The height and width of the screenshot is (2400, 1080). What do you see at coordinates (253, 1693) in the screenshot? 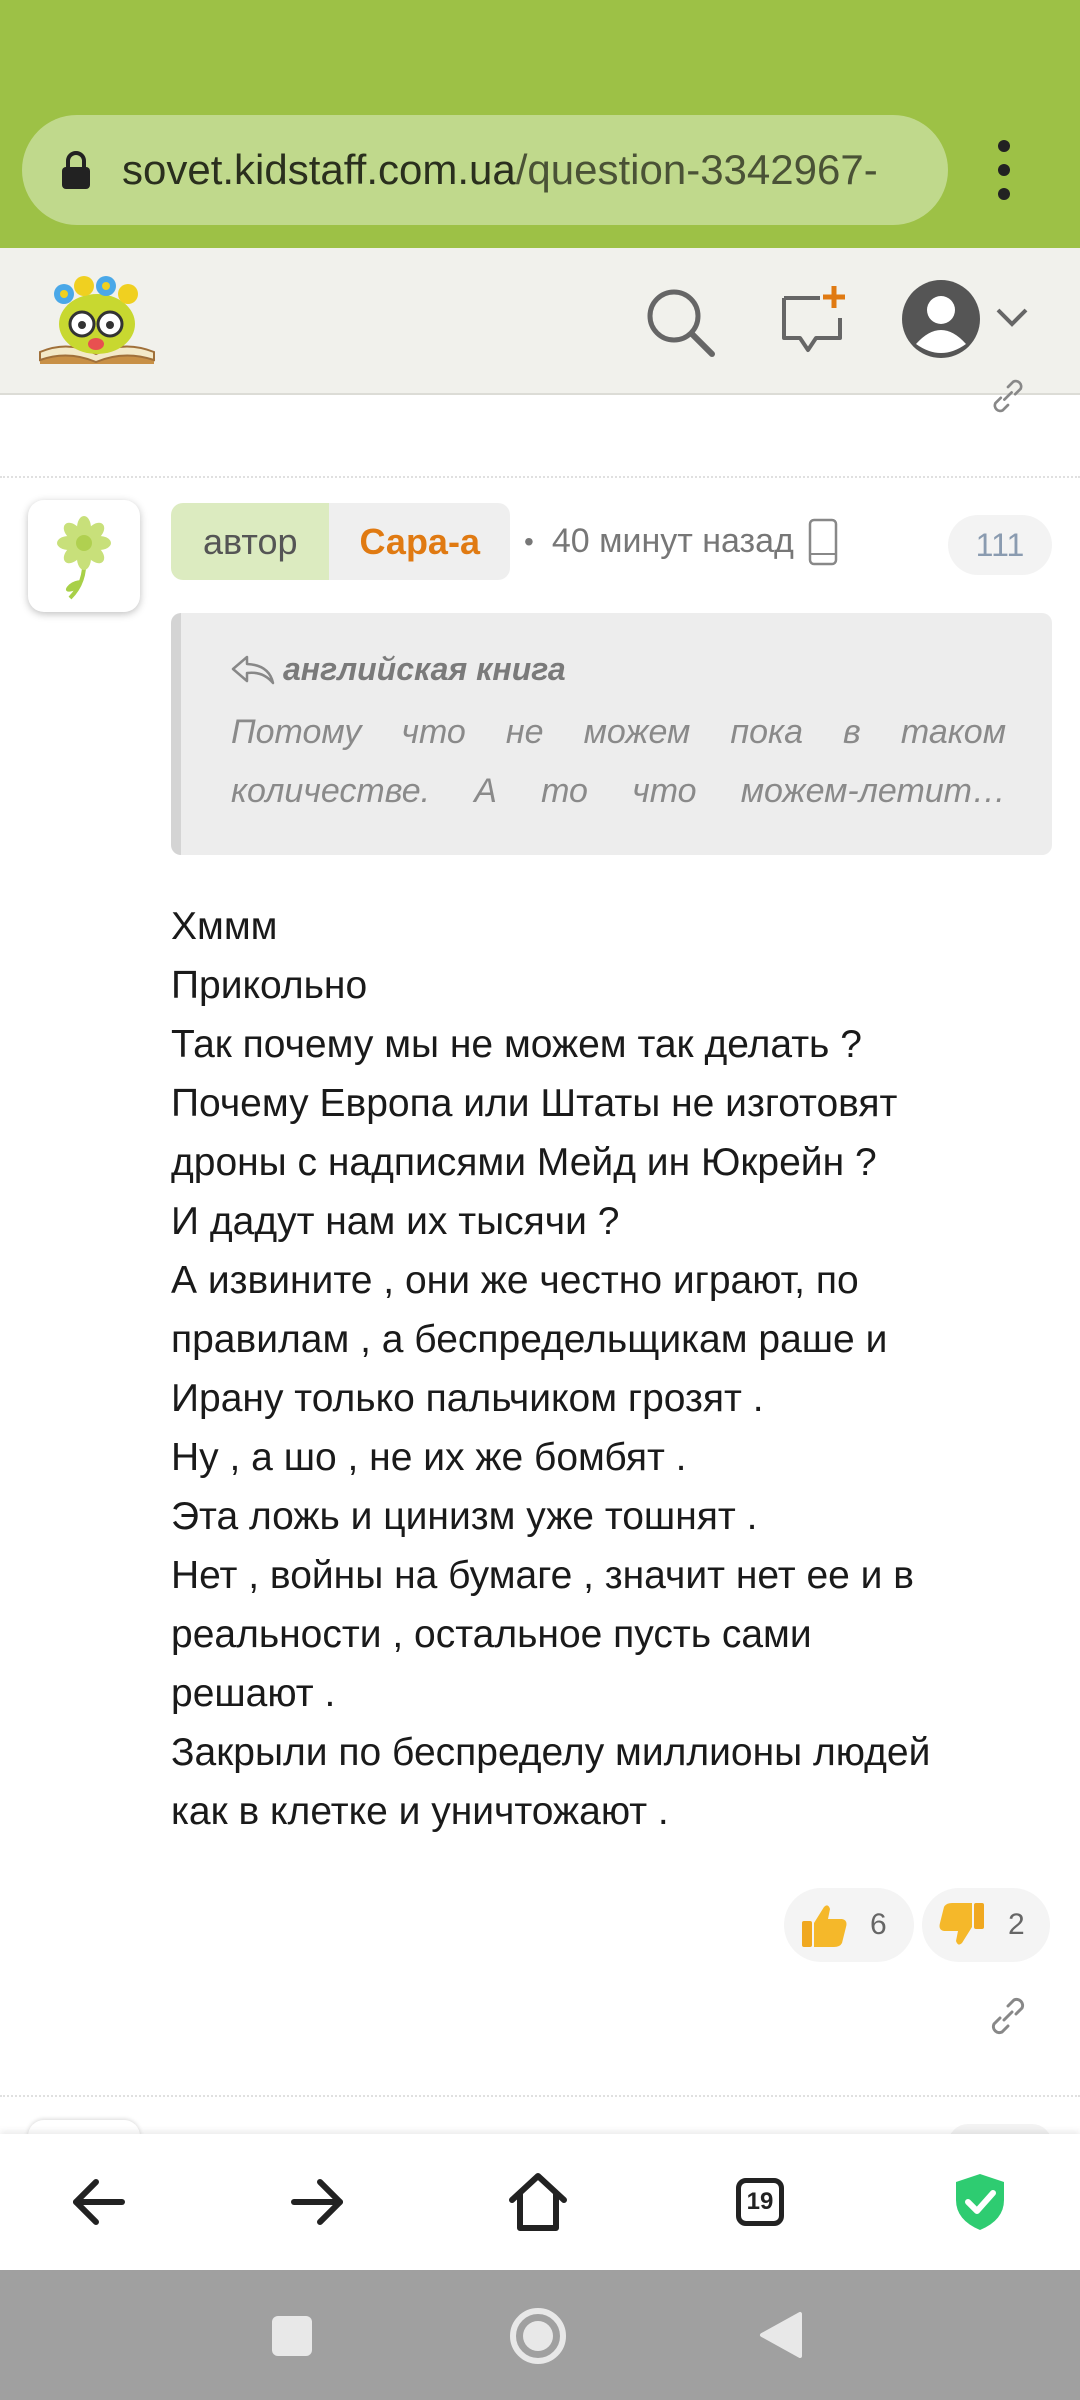
I see `post-line: решают .` at bounding box center [253, 1693].